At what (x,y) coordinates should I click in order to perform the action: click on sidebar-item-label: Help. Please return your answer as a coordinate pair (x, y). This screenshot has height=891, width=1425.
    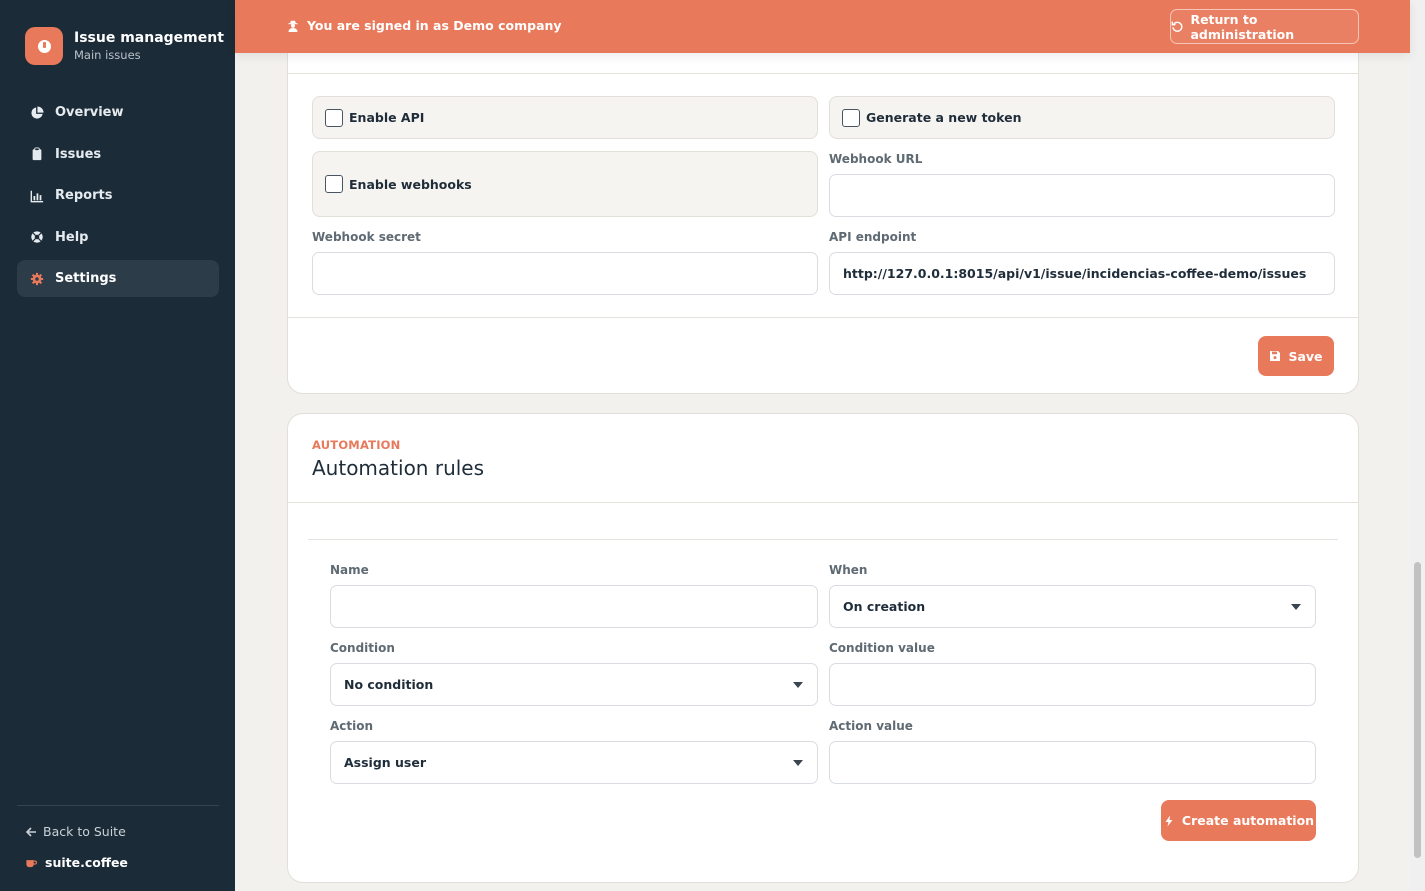
    Looking at the image, I should click on (72, 237).